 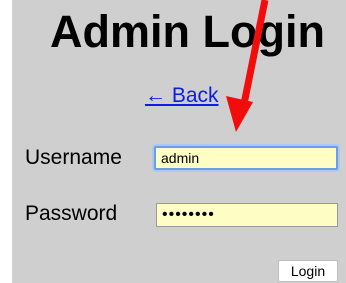 What do you see at coordinates (187, 31) in the screenshot?
I see `page-title: Admin Login` at bounding box center [187, 31].